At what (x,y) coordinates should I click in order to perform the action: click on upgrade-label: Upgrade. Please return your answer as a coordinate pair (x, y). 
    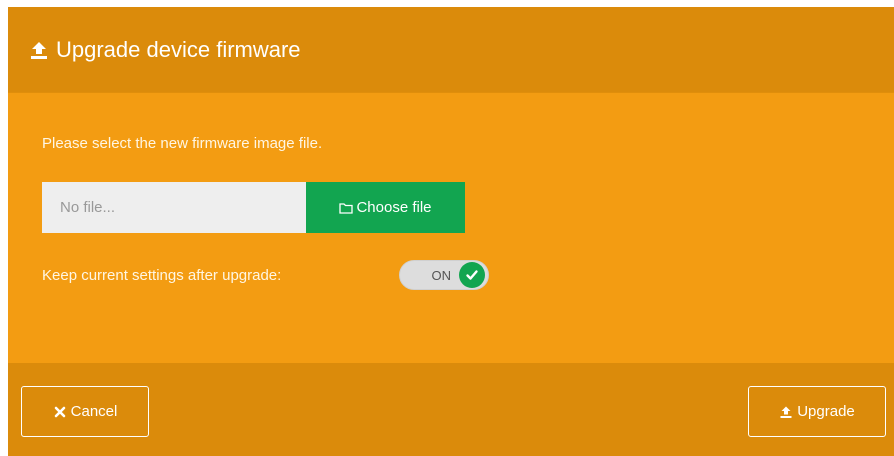
    Looking at the image, I should click on (826, 411).